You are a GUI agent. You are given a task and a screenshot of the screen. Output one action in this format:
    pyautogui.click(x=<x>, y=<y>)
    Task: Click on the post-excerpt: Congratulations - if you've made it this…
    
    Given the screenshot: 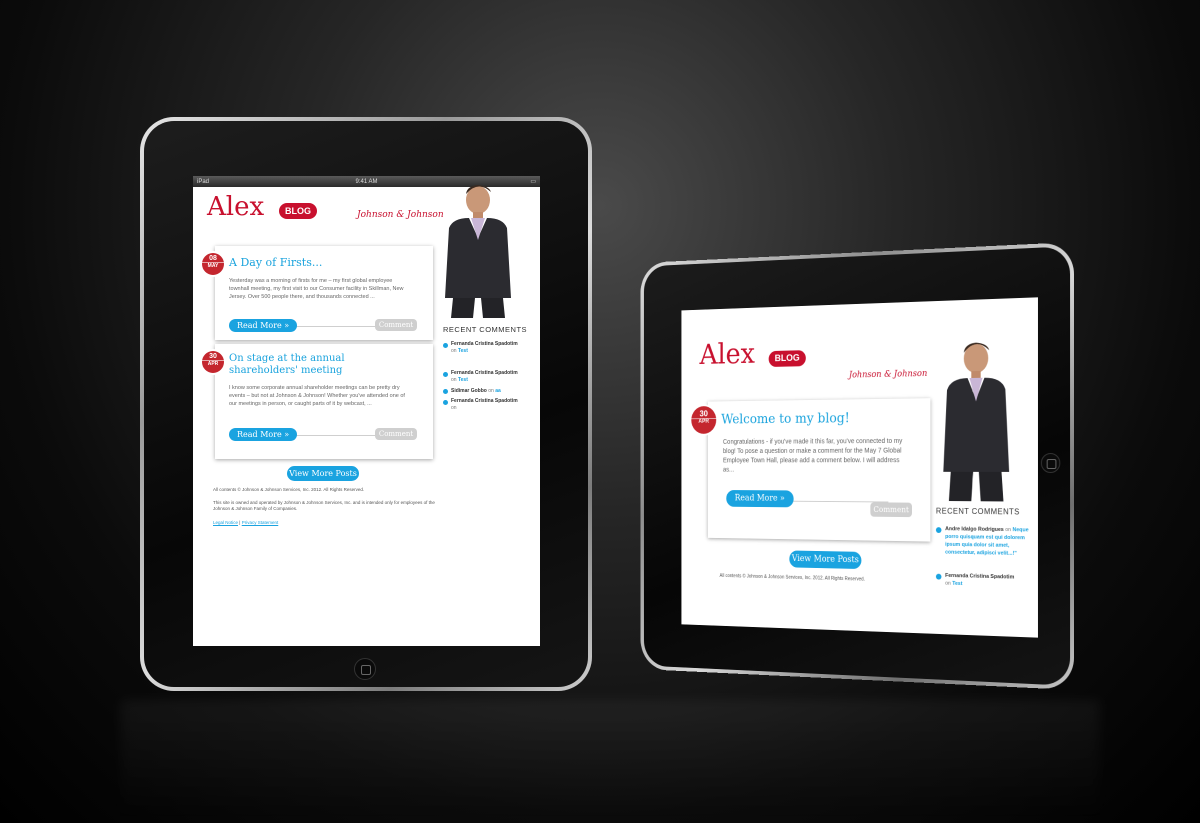 What is the action you would take?
    pyautogui.click(x=815, y=456)
    